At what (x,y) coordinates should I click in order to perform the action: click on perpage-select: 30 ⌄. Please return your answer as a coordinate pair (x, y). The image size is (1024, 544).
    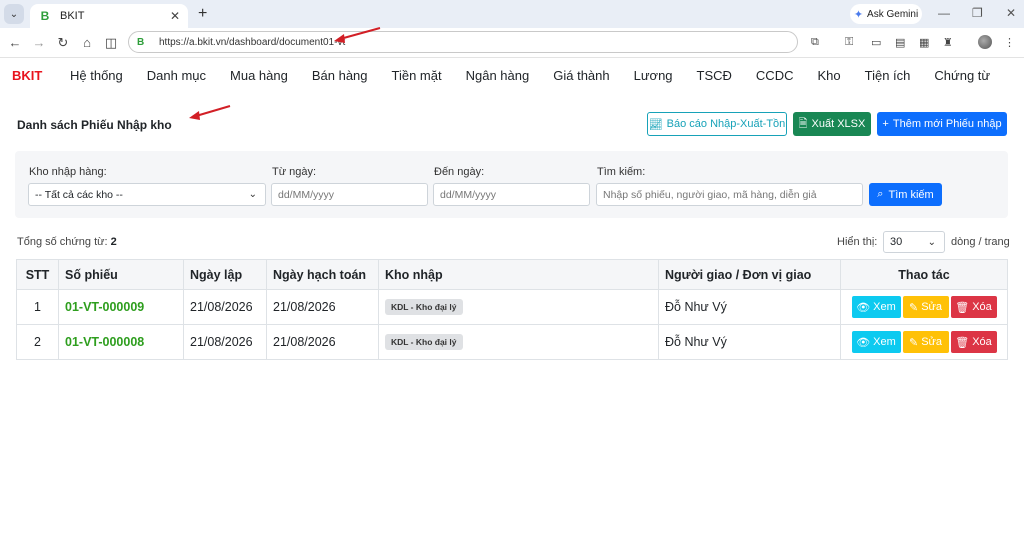
    Looking at the image, I should click on (914, 242).